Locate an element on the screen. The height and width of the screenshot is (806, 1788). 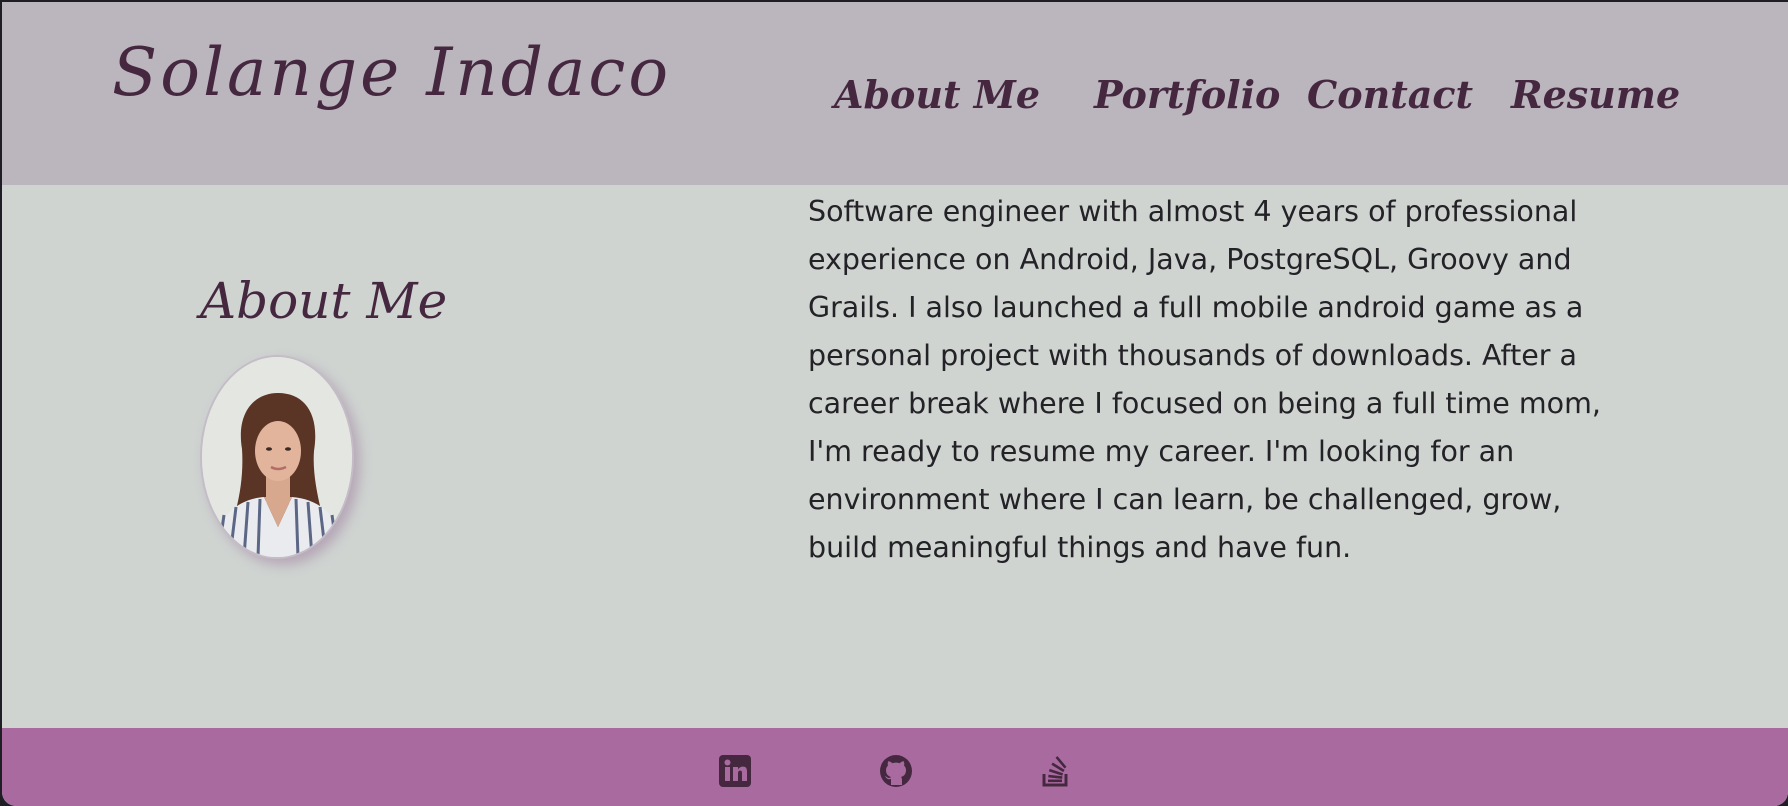
site-footer is located at coordinates (895, 767).